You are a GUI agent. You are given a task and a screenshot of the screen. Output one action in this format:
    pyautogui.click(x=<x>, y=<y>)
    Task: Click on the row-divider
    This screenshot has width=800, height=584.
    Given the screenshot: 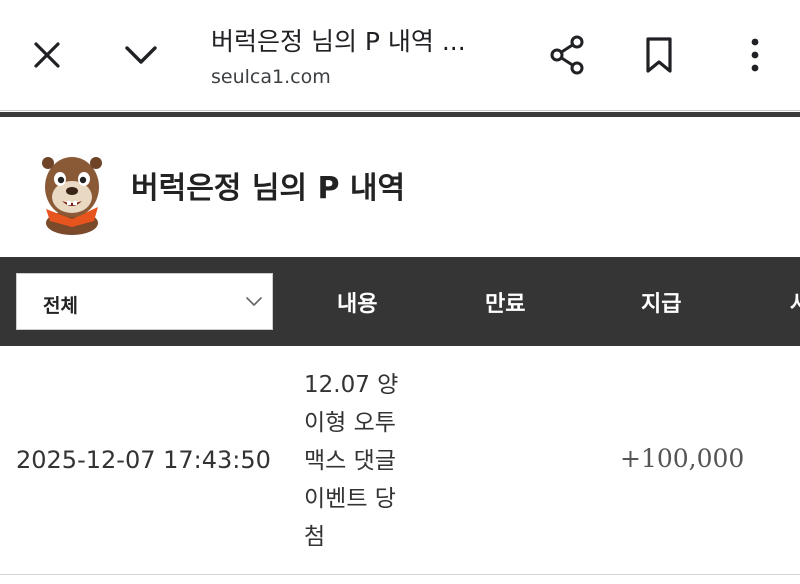 What is the action you would take?
    pyautogui.click(x=400, y=574)
    